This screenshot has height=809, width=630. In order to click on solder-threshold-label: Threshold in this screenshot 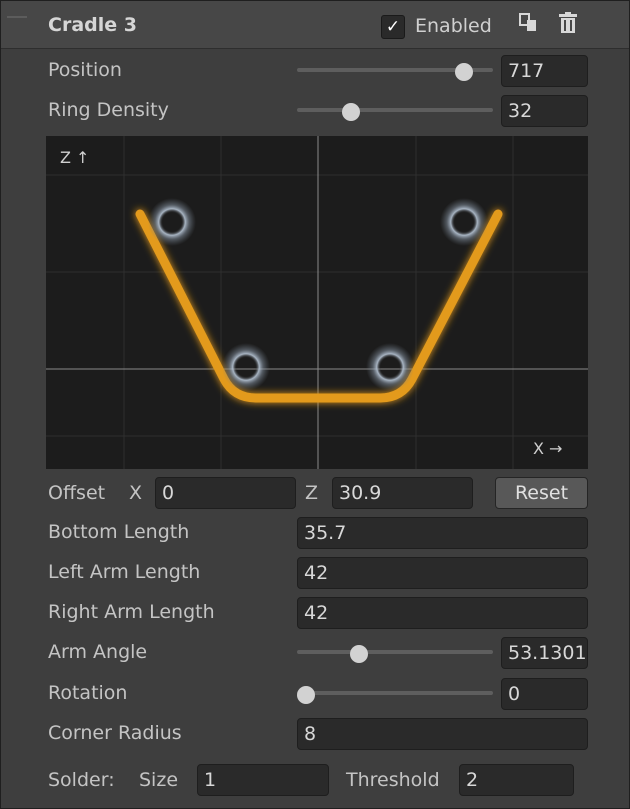, I will do `click(393, 780)`.